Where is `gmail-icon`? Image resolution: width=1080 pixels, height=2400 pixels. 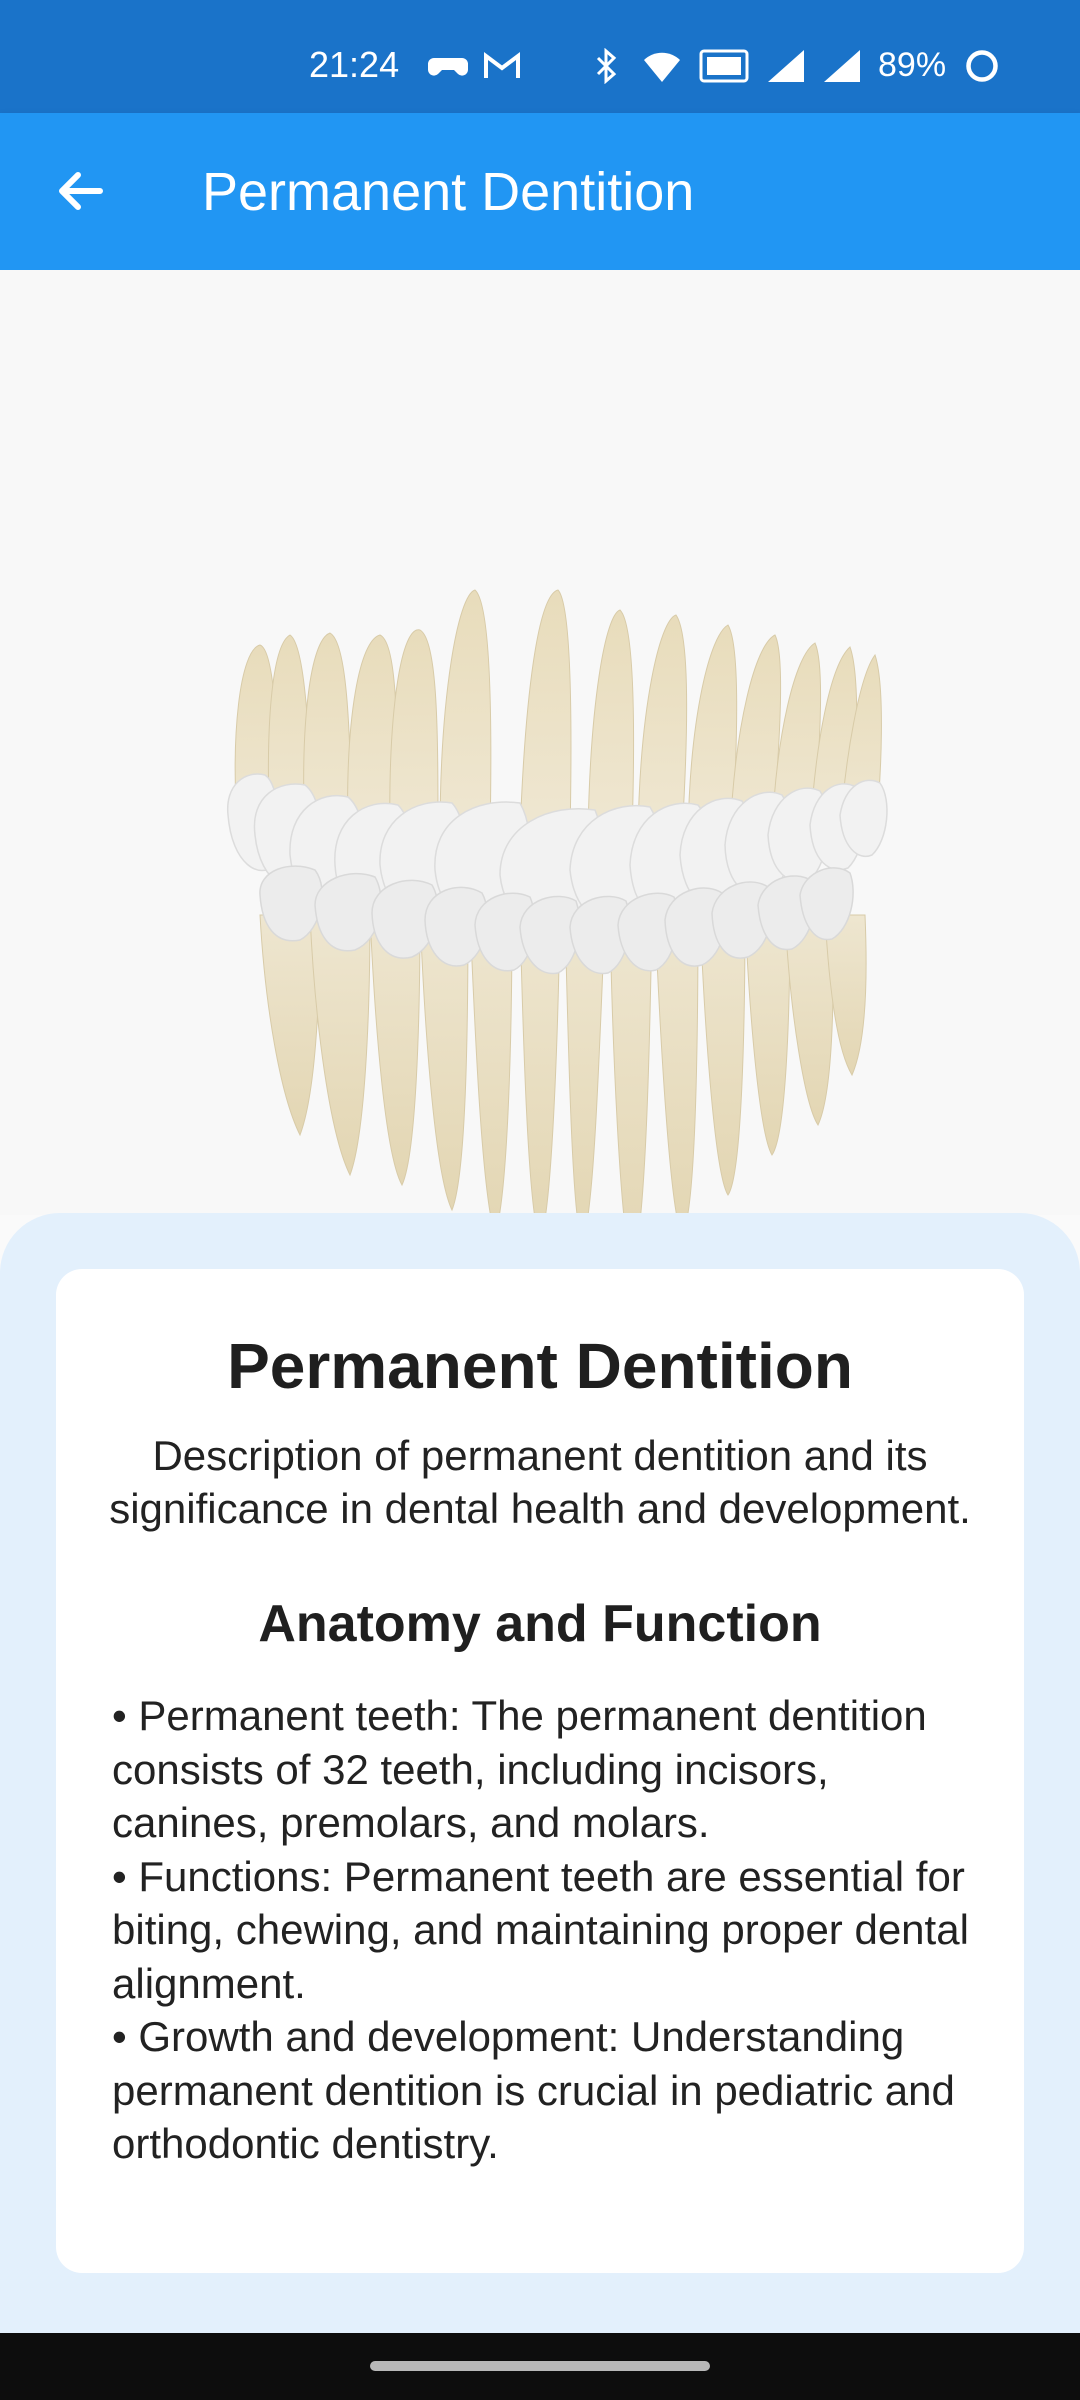
gmail-icon is located at coordinates (502, 65).